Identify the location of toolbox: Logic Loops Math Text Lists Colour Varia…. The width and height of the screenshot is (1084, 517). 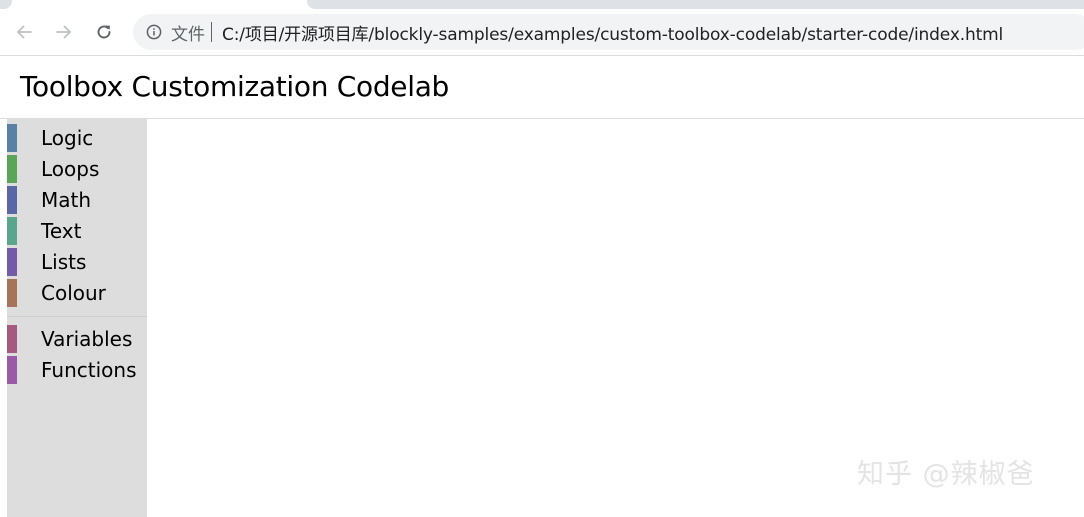
(77, 318).